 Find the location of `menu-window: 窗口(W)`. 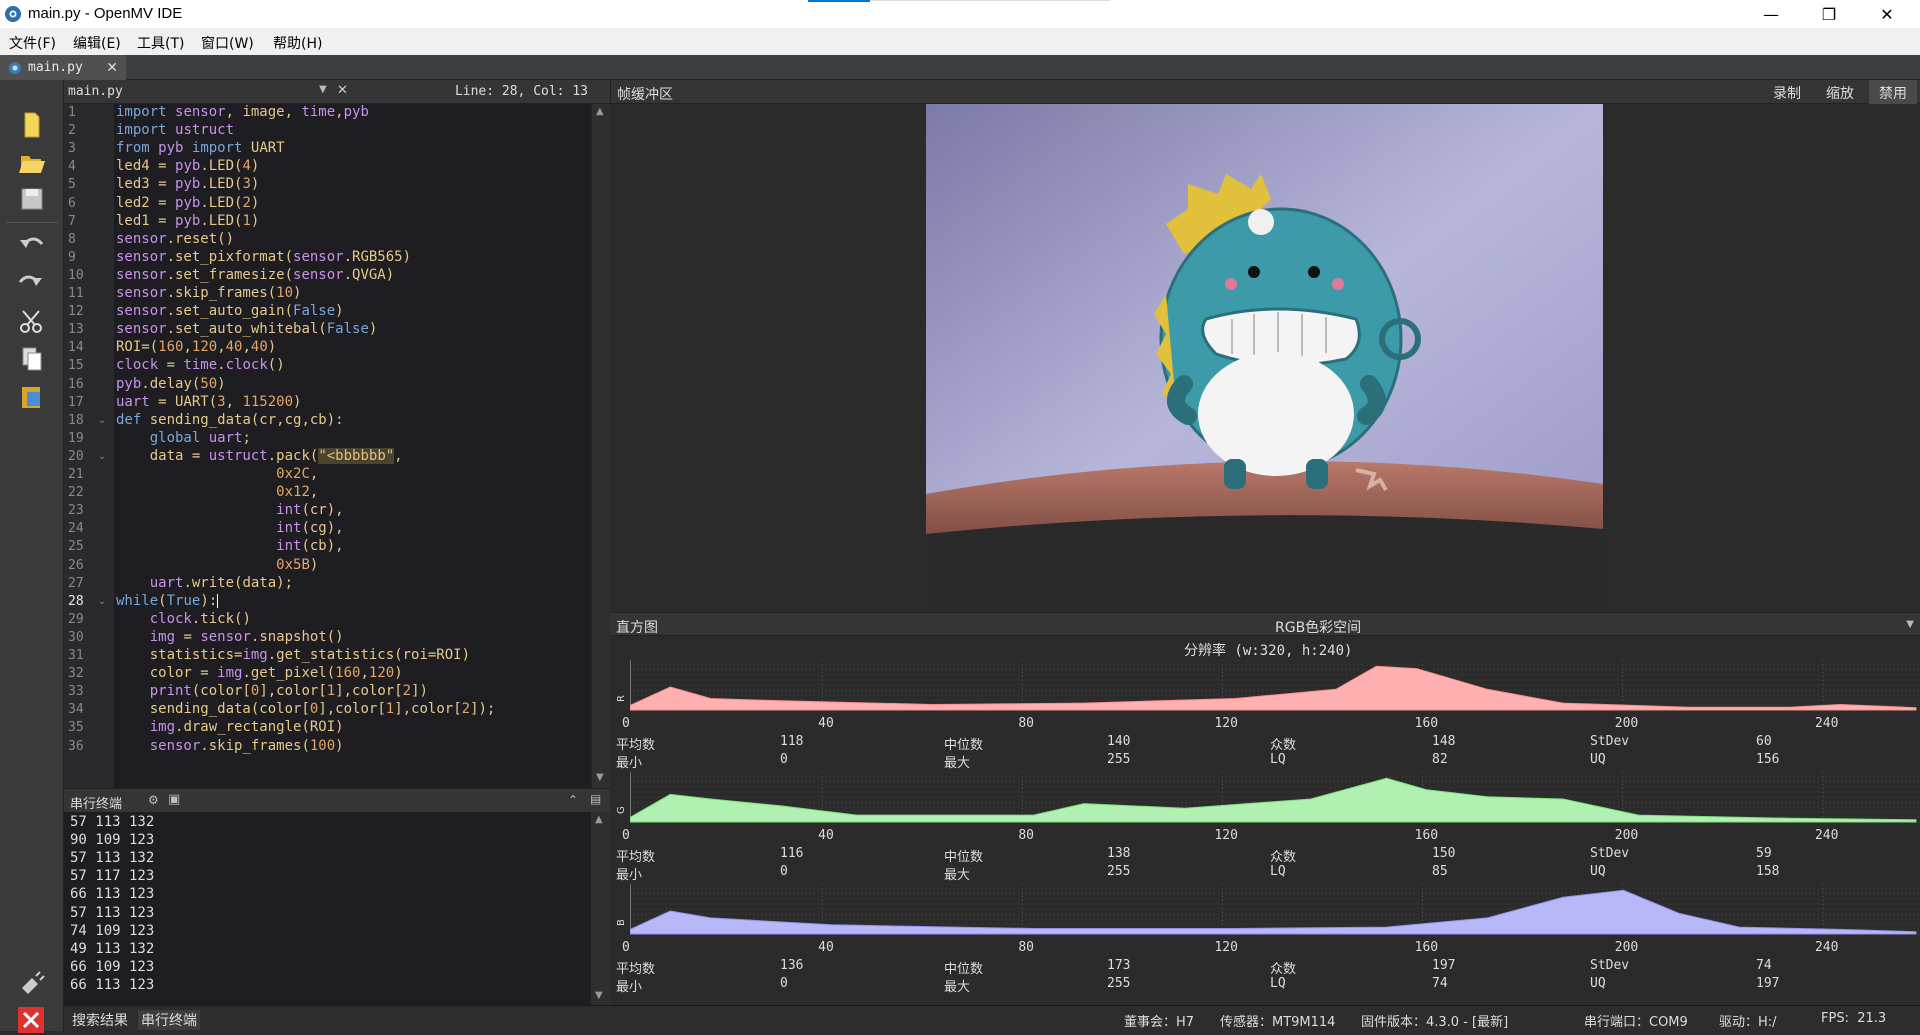

menu-window: 窗口(W) is located at coordinates (227, 43).